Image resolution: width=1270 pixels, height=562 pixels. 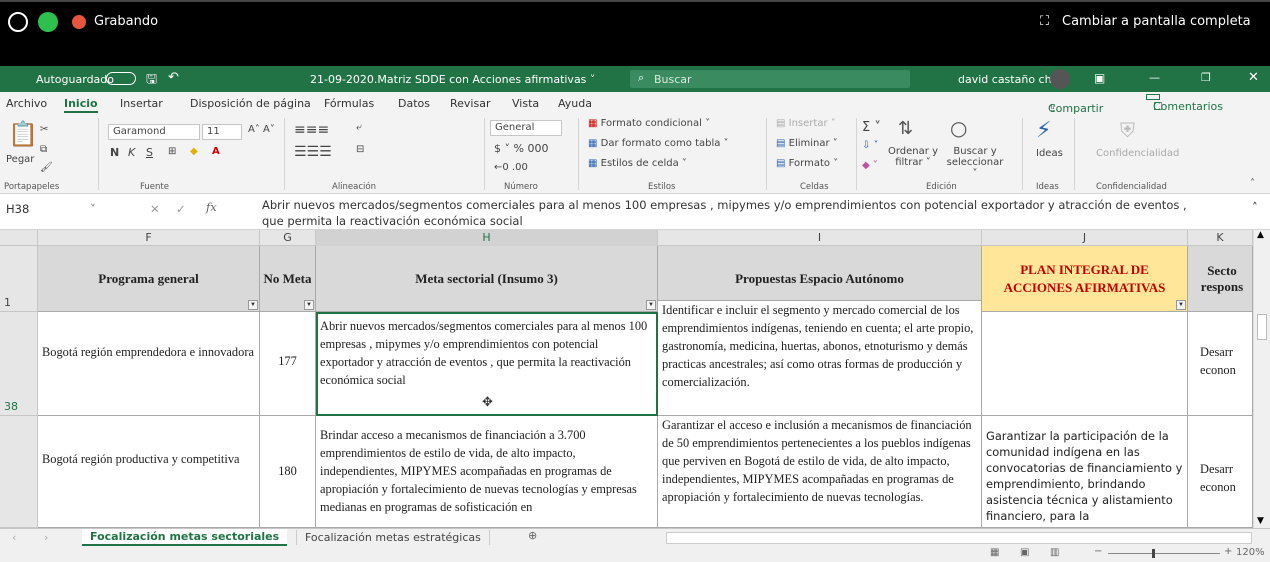 I want to click on format-painter-icon: 🖌, so click(x=46, y=167).